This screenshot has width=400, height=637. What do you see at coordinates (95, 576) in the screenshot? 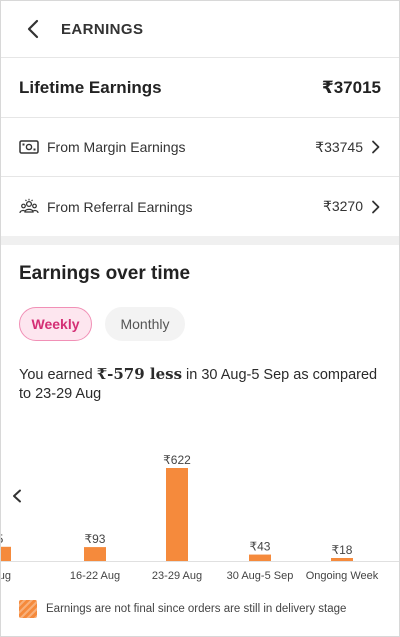
I see `chart-category-label: 16-22 Aug` at bounding box center [95, 576].